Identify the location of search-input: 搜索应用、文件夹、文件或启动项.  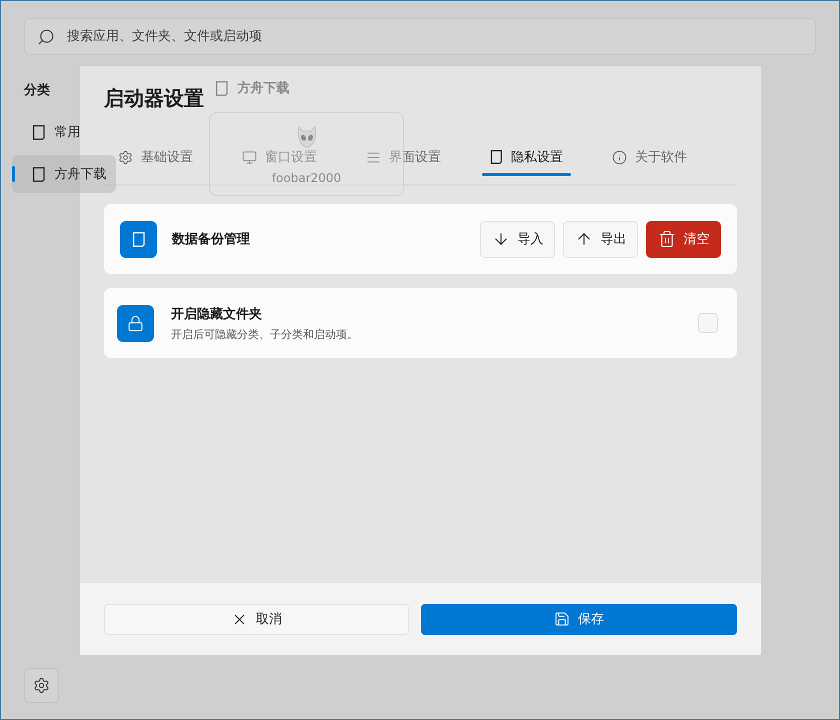
(434, 36).